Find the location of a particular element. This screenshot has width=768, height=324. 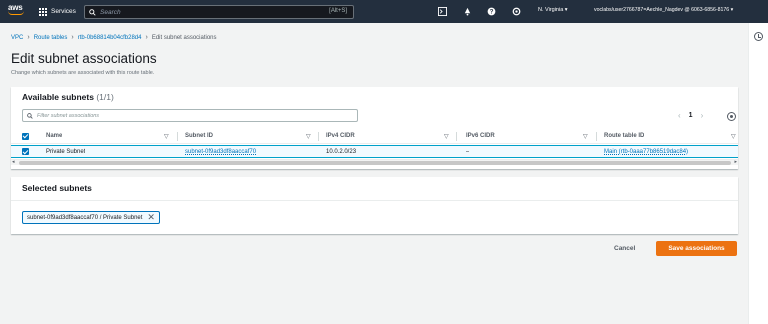

column-header-route-table-id: Route table ID is located at coordinates (624, 136).